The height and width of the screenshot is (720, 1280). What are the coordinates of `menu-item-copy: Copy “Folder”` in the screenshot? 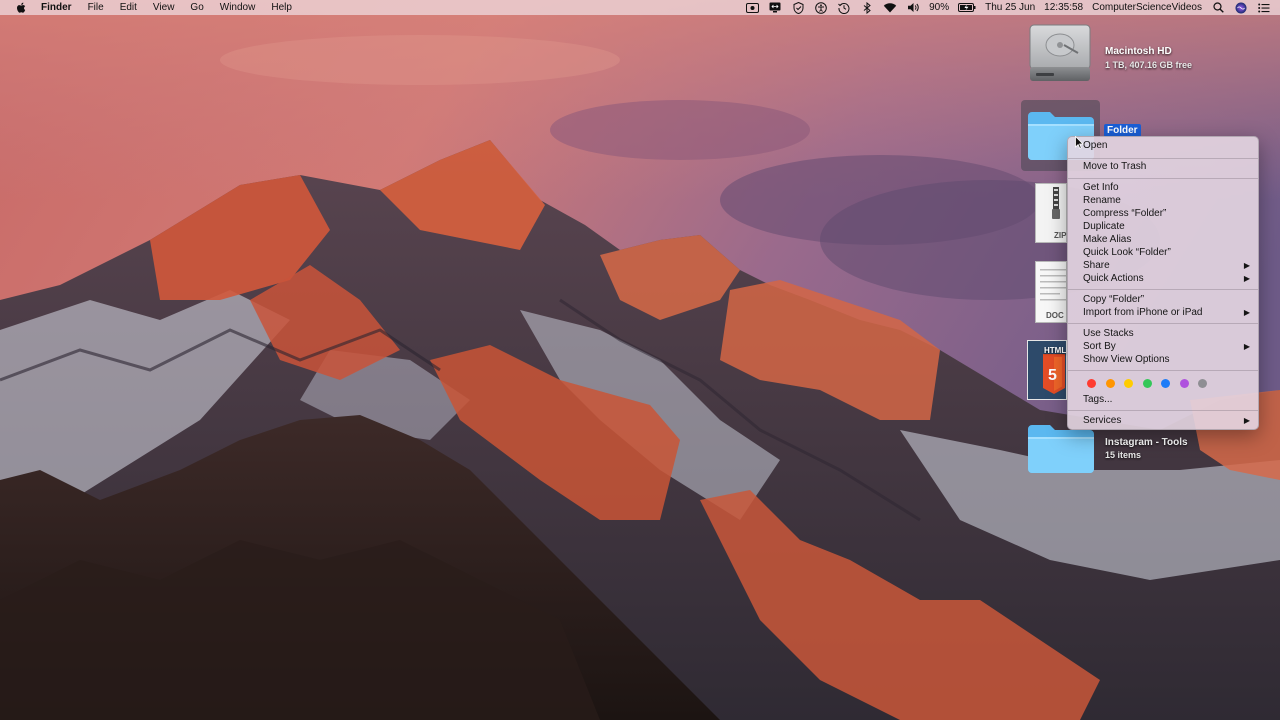 It's located at (1163, 299).